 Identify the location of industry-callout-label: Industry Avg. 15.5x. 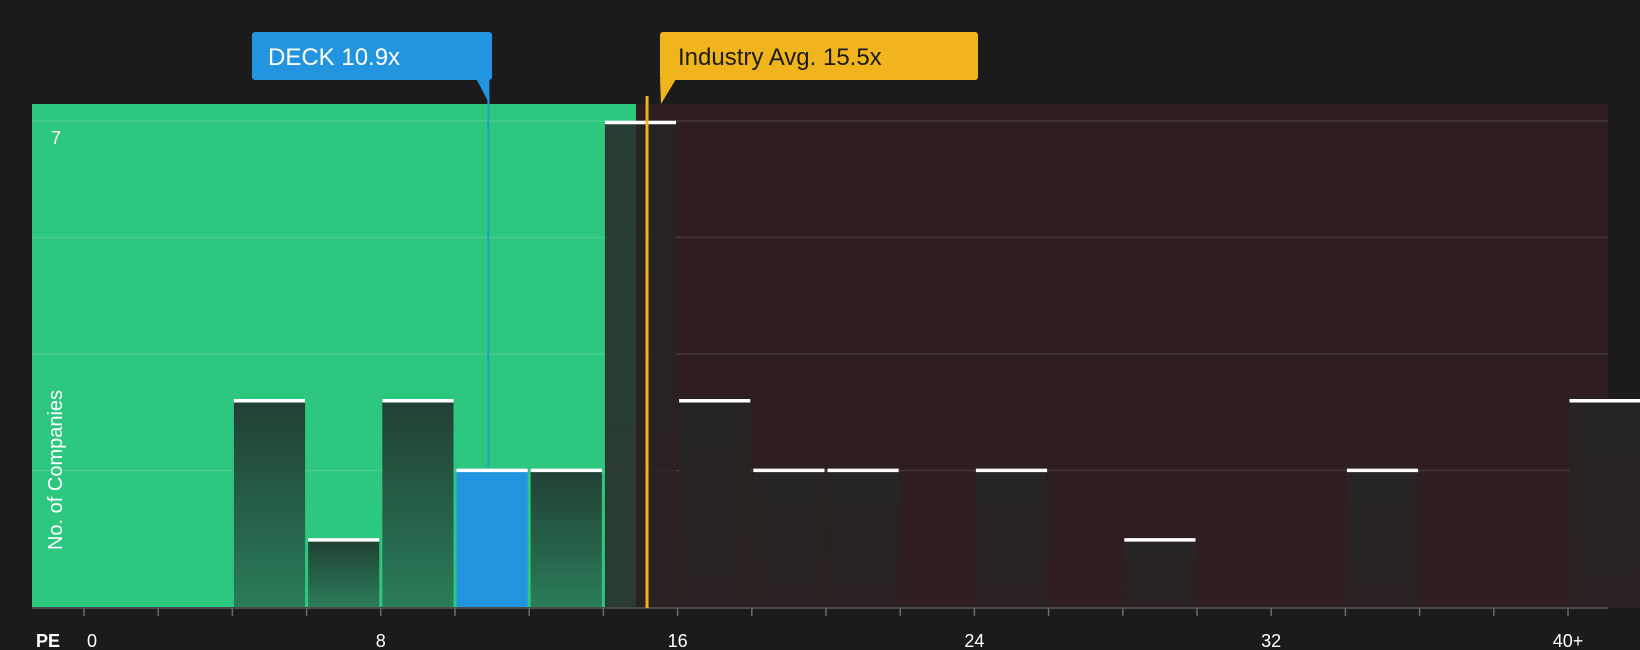
(780, 57).